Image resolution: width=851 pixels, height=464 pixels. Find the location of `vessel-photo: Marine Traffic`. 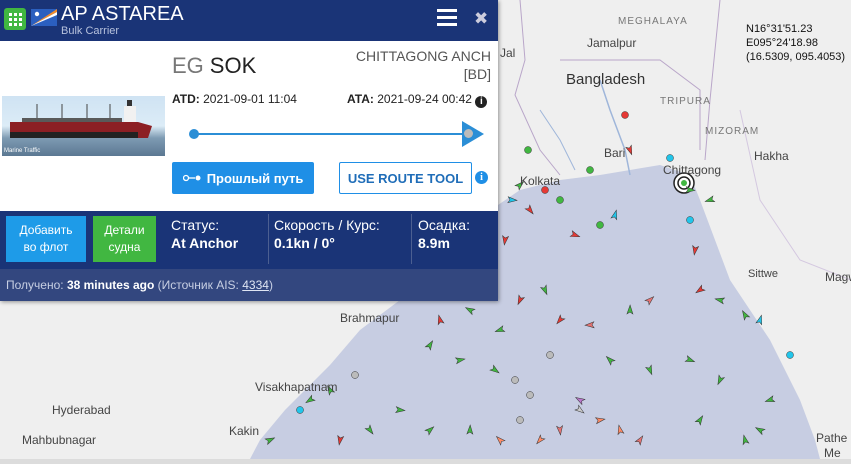

vessel-photo: Marine Traffic is located at coordinates (83, 126).